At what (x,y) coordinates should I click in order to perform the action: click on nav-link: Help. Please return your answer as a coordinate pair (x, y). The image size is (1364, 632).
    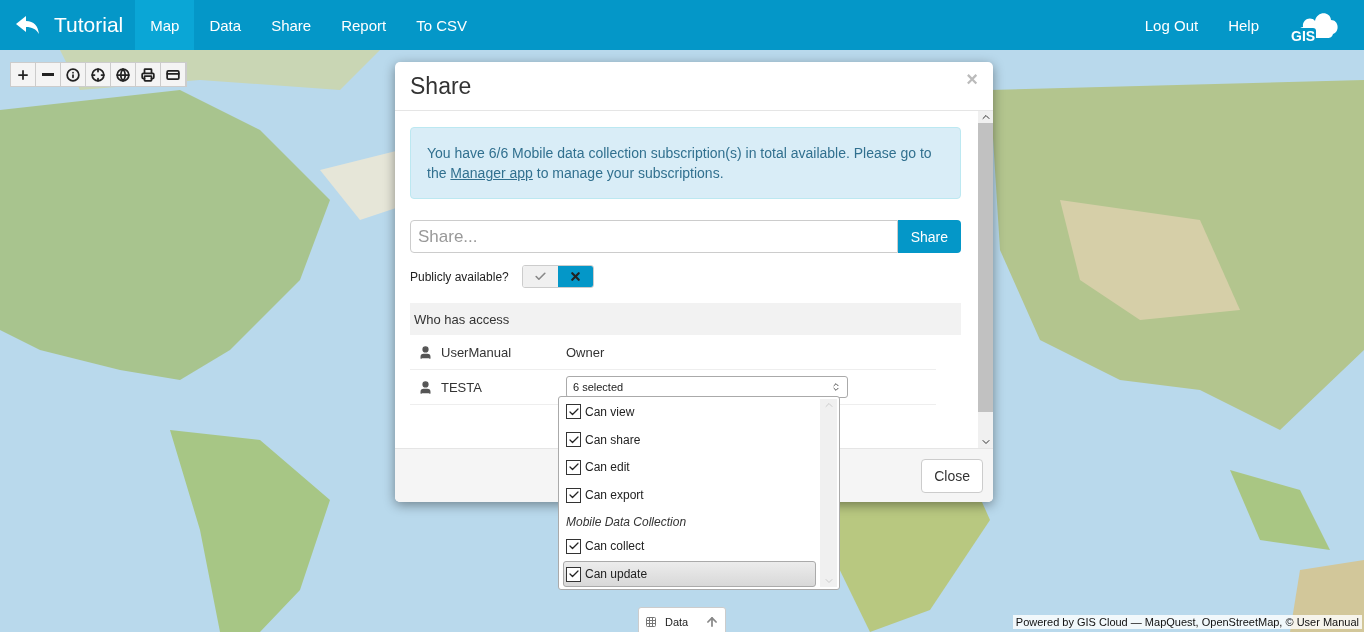
    Looking at the image, I should click on (1243, 25).